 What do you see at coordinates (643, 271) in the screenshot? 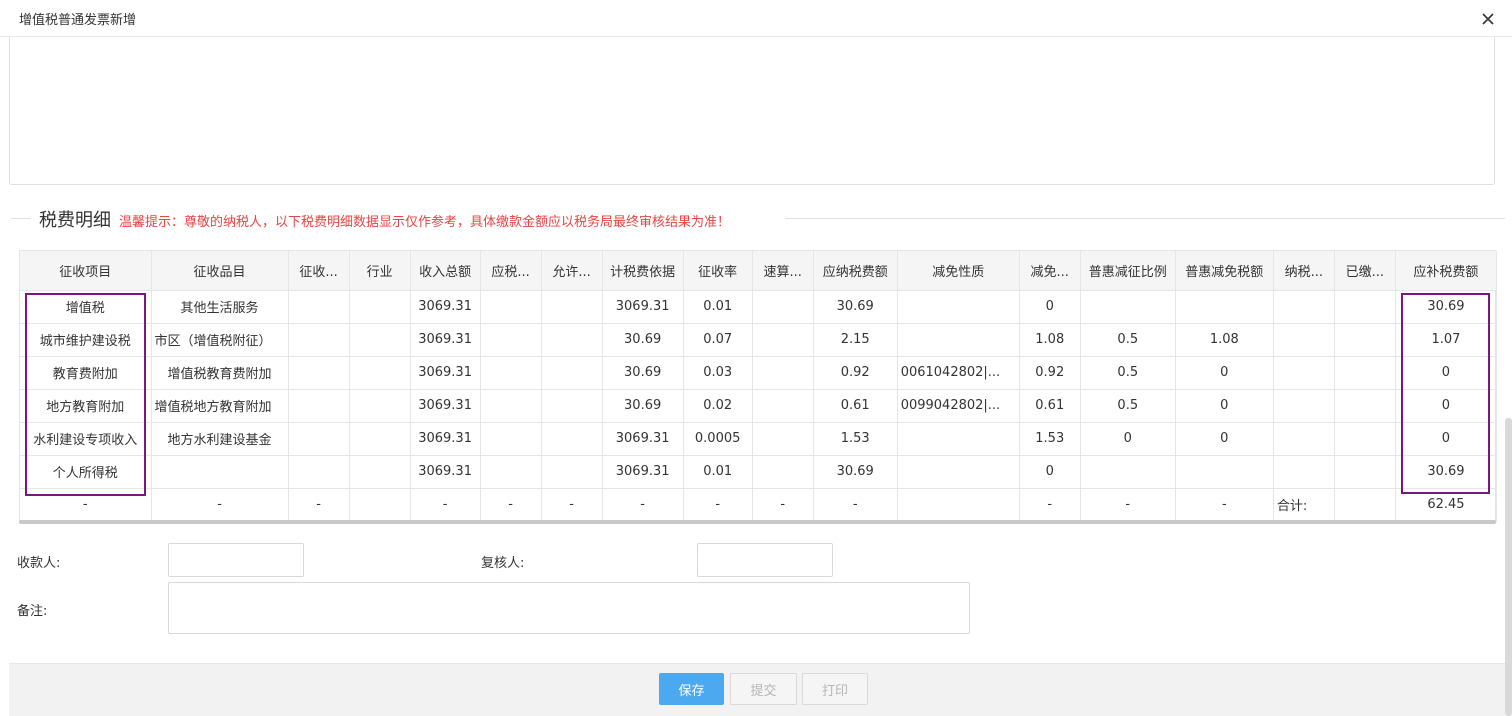
I see `column-header: 计税费依据` at bounding box center [643, 271].